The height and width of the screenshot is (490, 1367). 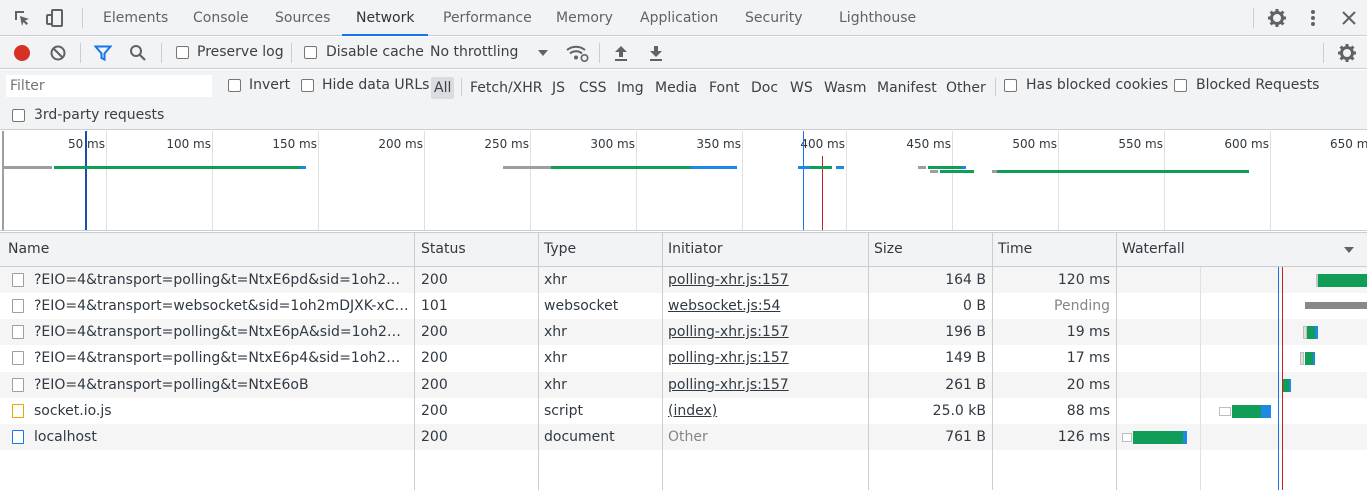 What do you see at coordinates (1180, 85) in the screenshot?
I see `blocked-requests-checkbox` at bounding box center [1180, 85].